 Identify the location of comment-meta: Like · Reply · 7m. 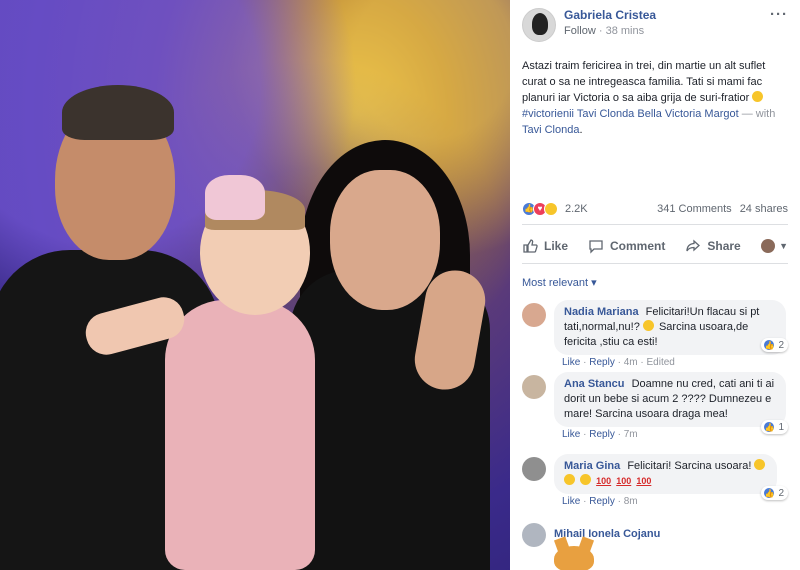
(600, 434).